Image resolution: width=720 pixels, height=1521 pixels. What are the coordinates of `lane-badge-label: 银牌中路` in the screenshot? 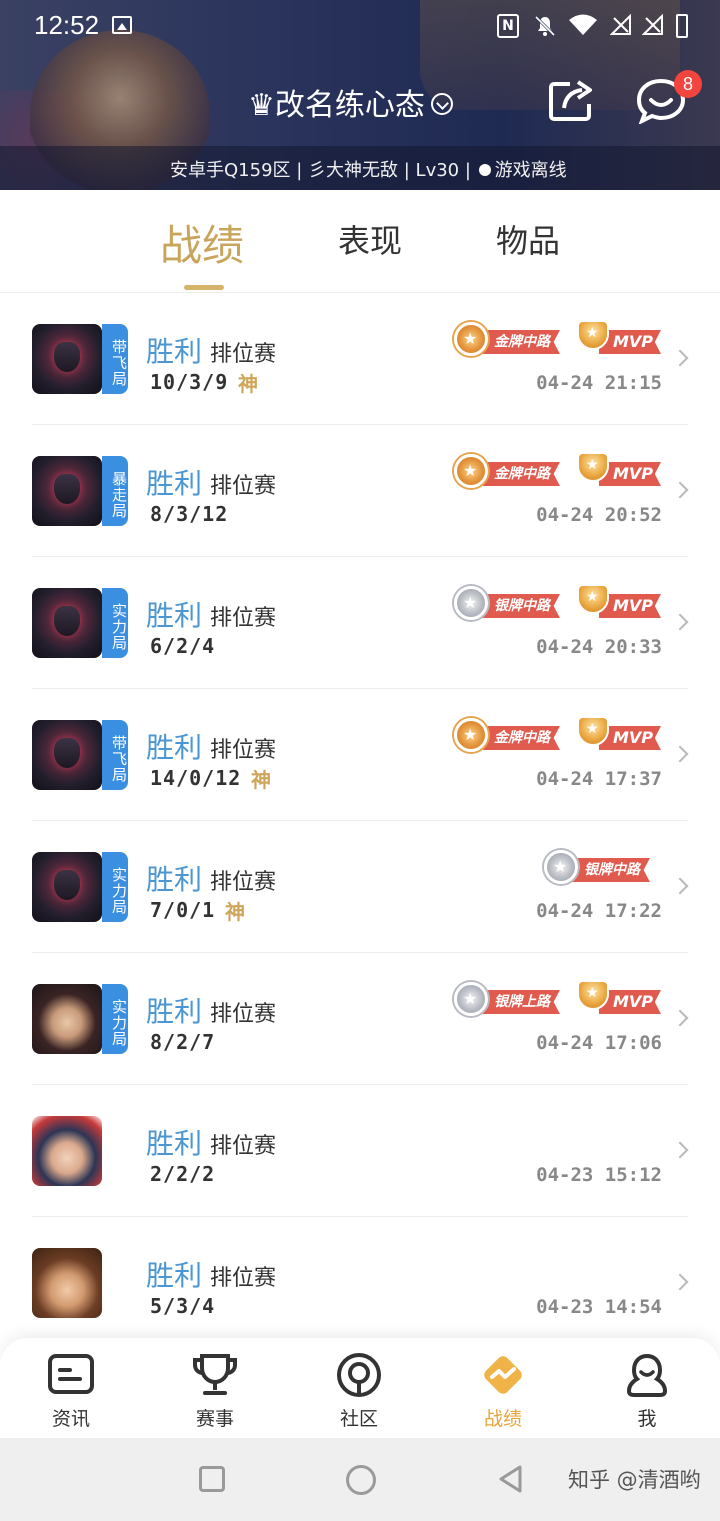 It's located at (520, 606).